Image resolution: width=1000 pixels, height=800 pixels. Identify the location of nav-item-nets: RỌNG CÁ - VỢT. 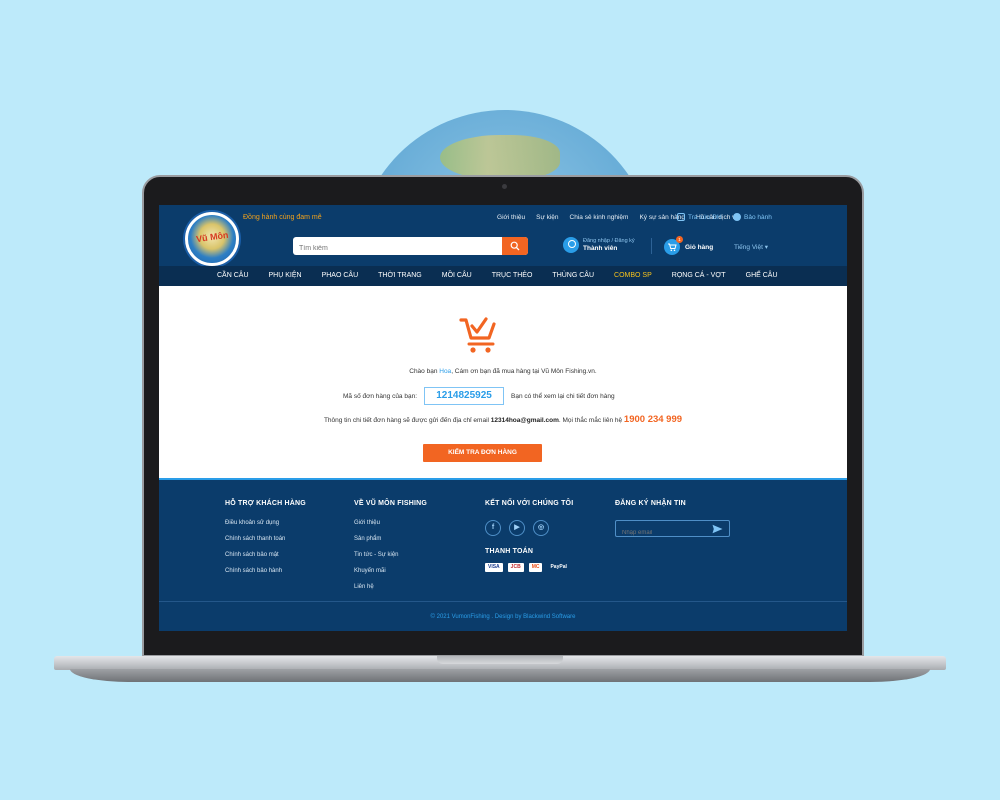
(699, 276).